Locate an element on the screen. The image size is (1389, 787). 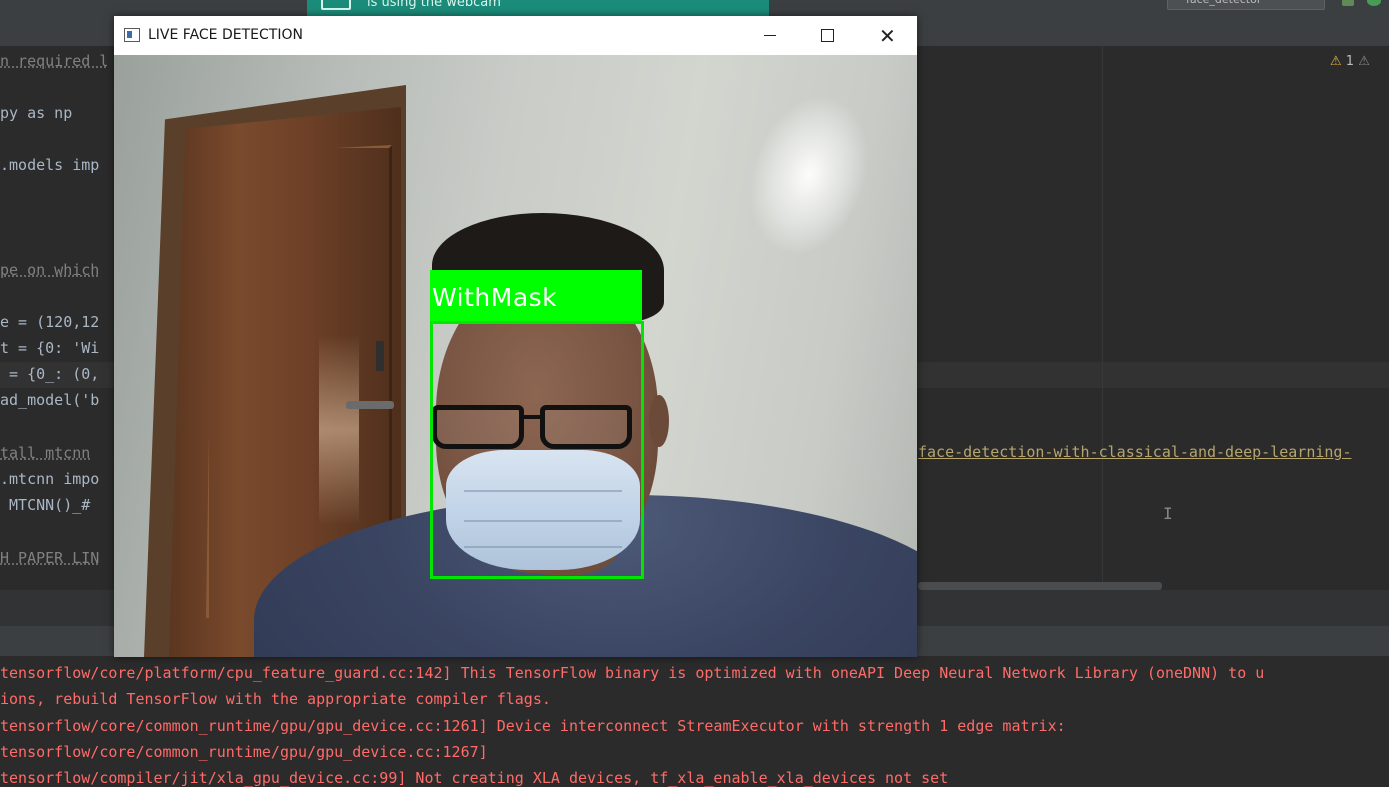
camera-icon is located at coordinates (336, 5).